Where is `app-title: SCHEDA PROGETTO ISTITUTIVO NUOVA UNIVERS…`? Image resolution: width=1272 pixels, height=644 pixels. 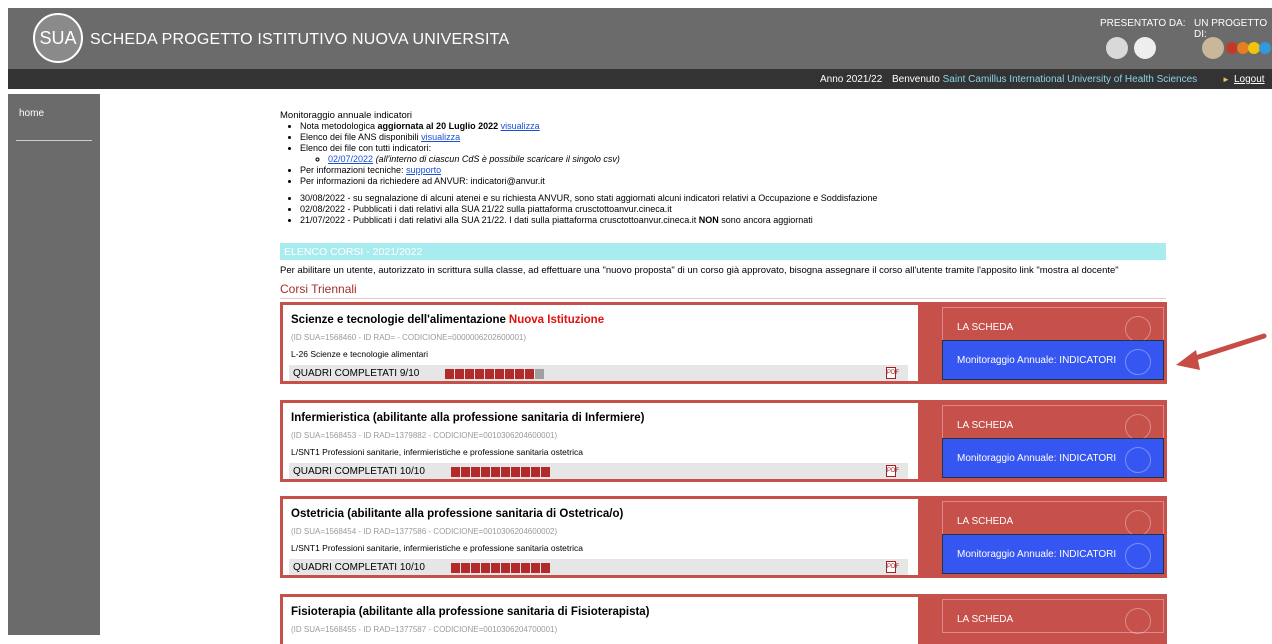
app-title: SCHEDA PROGETTO ISTITUTIVO NUOVA UNIVERS… is located at coordinates (300, 39).